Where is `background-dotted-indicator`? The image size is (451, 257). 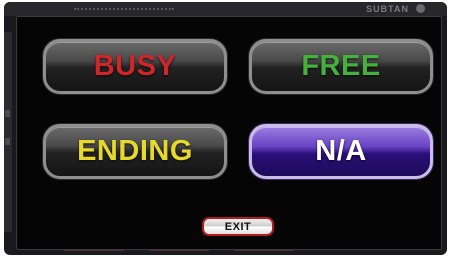 background-dotted-indicator is located at coordinates (124, 10).